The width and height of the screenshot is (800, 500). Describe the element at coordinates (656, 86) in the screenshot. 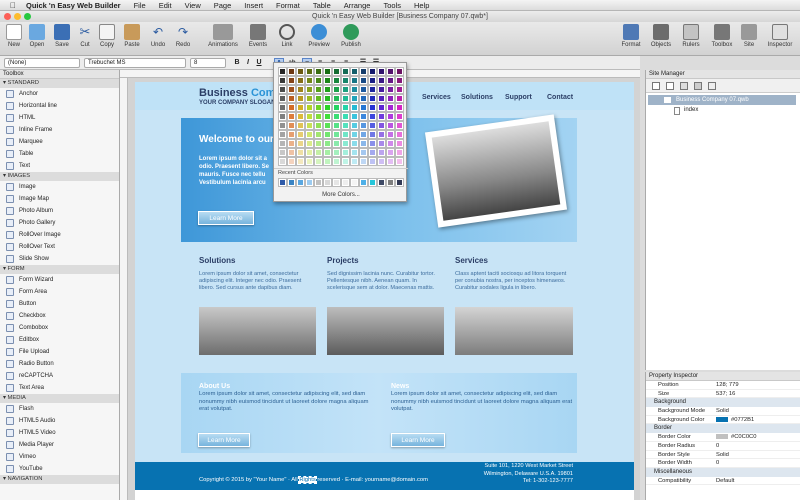

I see `new-page-icon` at that location.